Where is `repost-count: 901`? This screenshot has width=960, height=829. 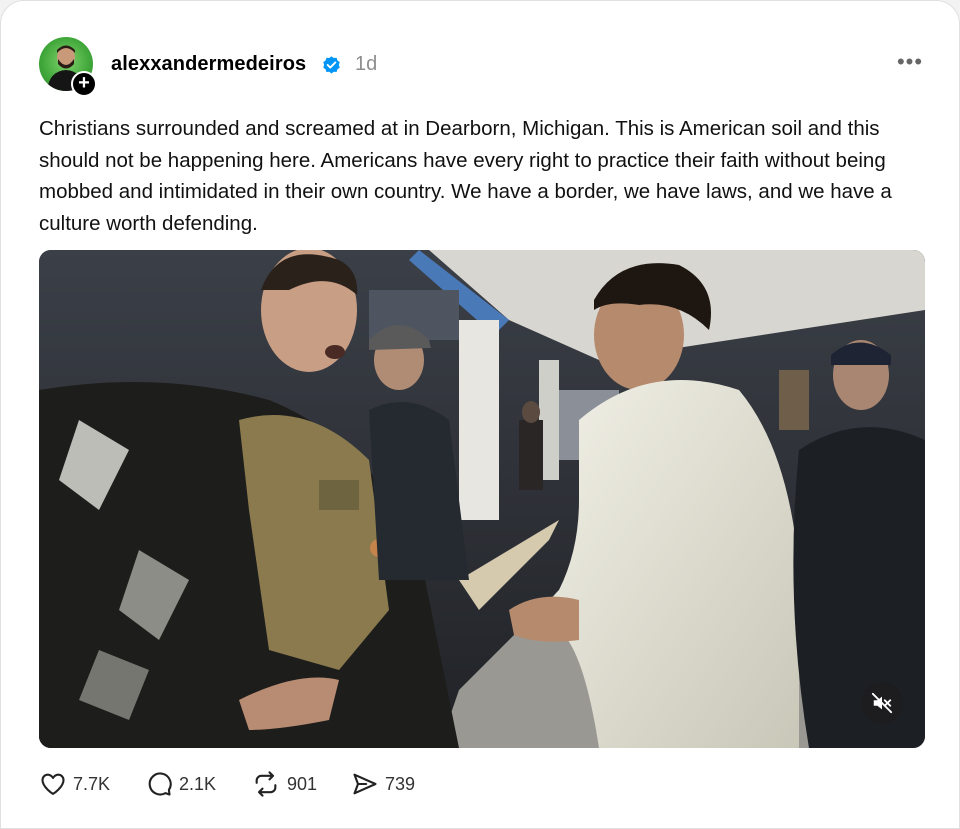
repost-count: 901 is located at coordinates (302, 783).